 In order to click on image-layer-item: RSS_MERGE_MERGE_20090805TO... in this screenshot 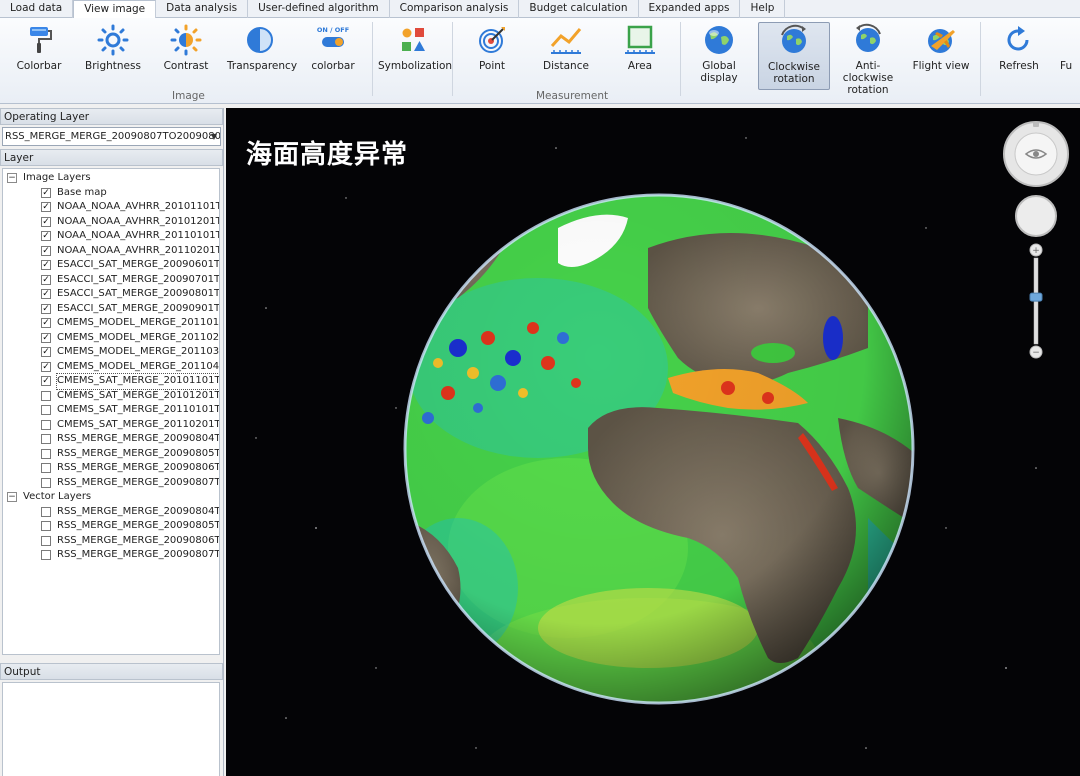, I will do `click(111, 454)`.